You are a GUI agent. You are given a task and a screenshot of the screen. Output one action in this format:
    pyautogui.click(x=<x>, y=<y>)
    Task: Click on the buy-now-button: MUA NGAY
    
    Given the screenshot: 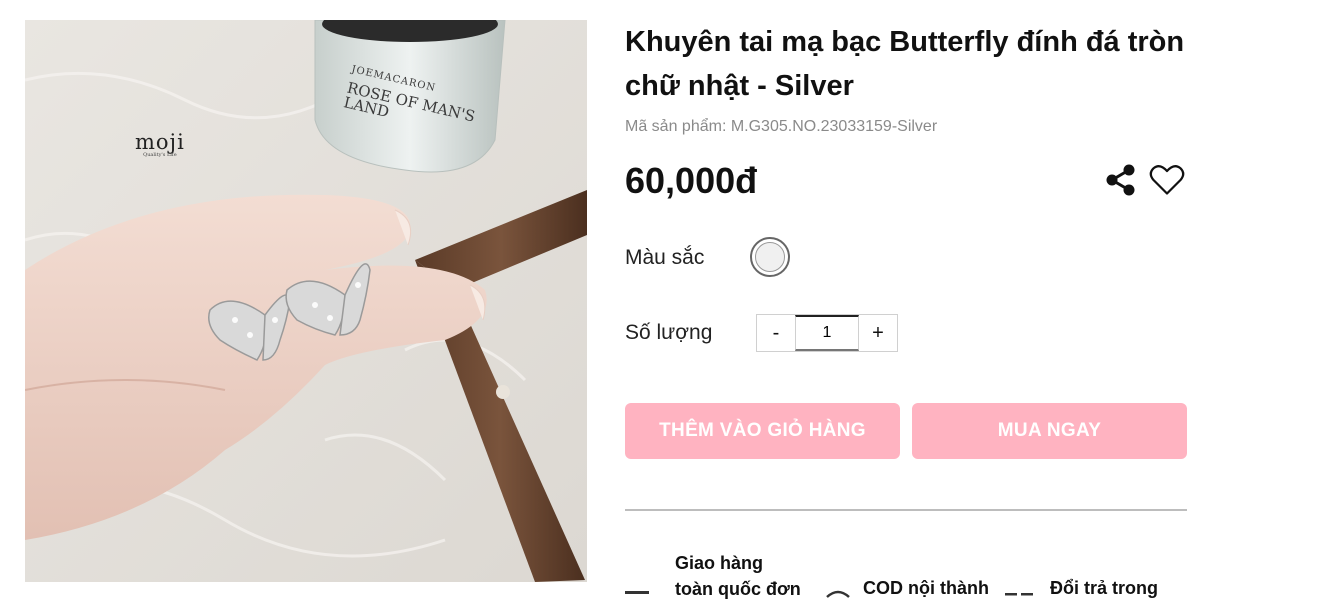 What is the action you would take?
    pyautogui.click(x=1049, y=431)
    